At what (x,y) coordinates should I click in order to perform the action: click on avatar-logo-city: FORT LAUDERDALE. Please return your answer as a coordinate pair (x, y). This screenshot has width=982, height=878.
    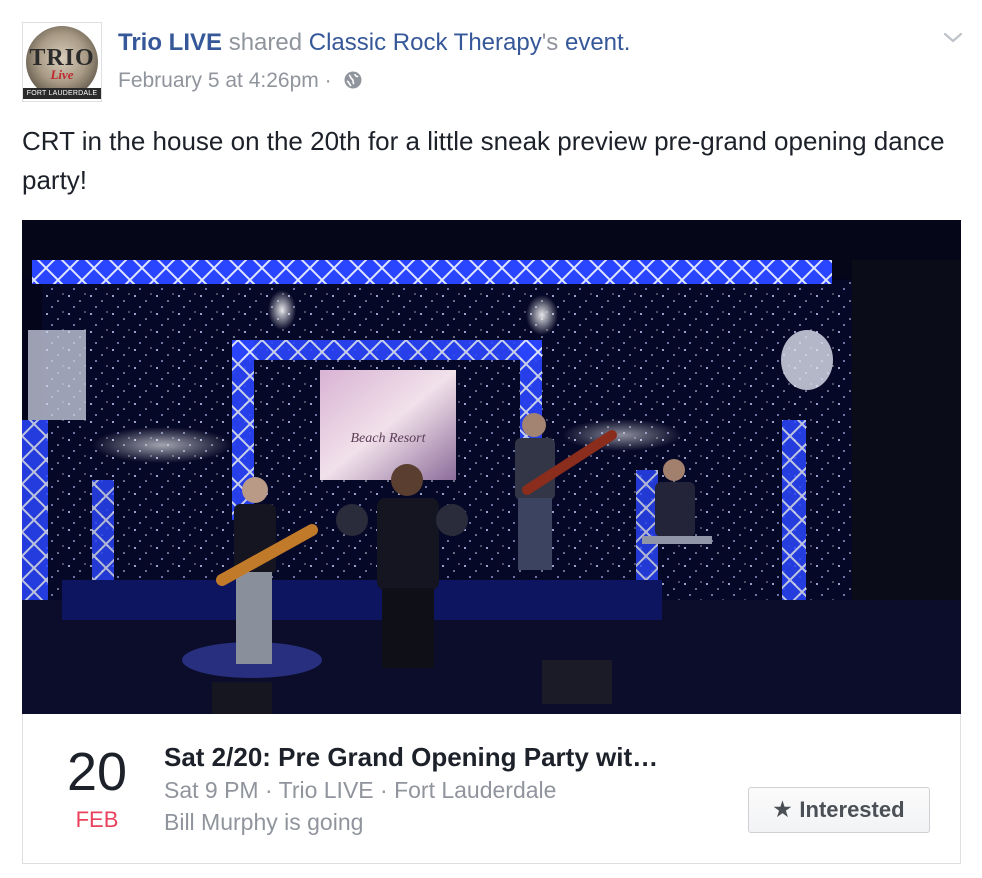
    Looking at the image, I should click on (62, 93).